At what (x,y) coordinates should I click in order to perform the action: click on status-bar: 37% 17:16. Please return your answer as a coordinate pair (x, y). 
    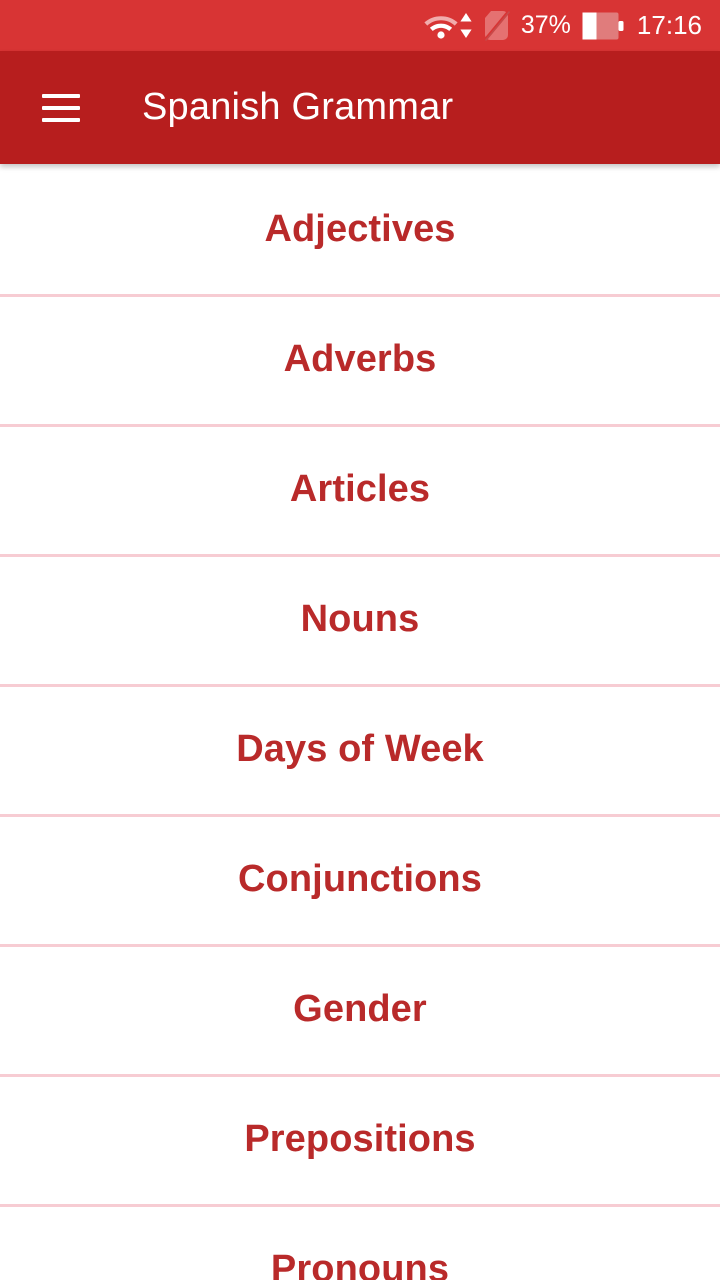
    Looking at the image, I should click on (360, 25).